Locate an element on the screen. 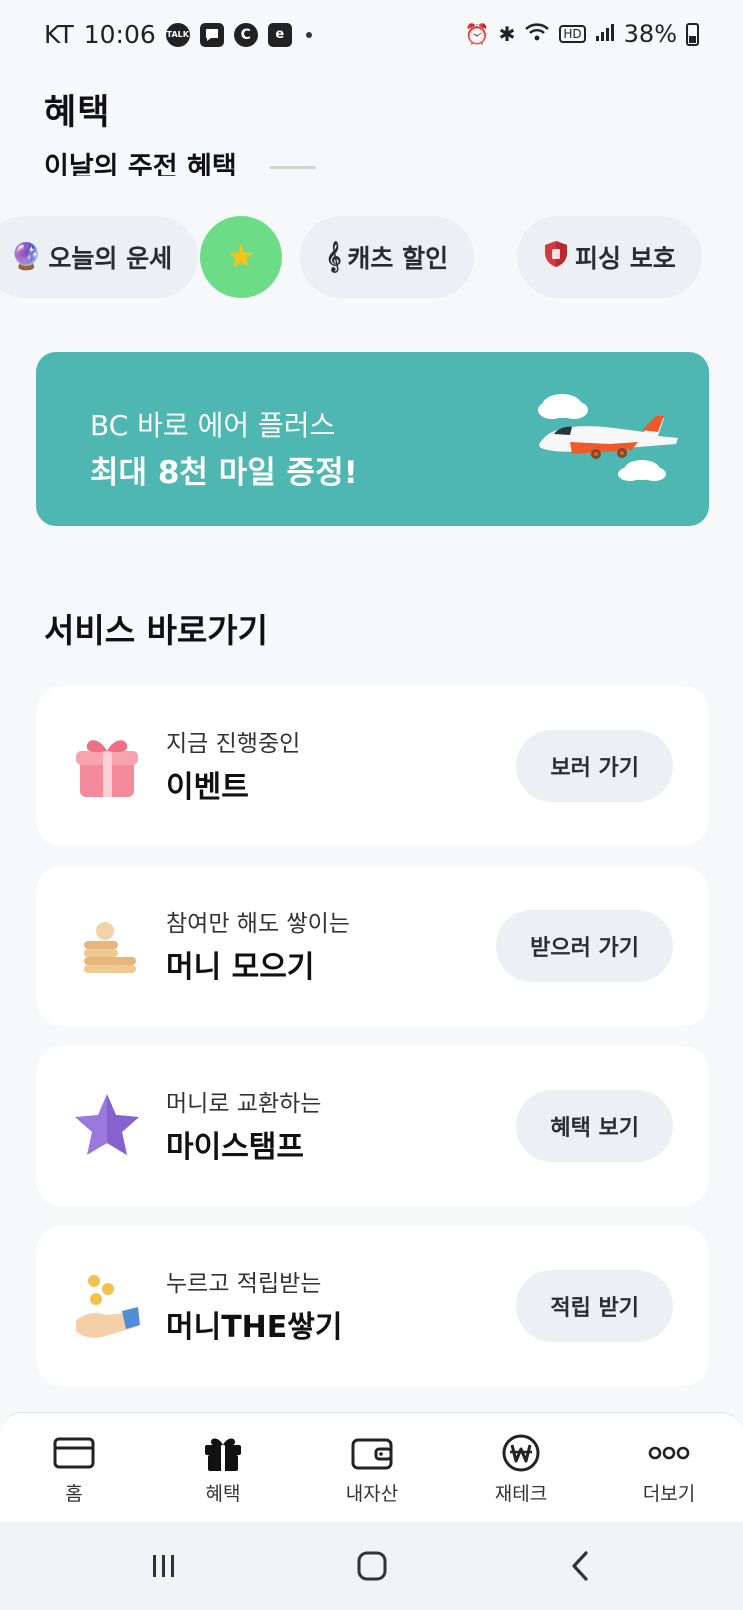 The width and height of the screenshot is (743, 1610). service-card-money-the: 누르고 적립받는 머니THE쌓기 적립 받기 is located at coordinates (372, 1306).